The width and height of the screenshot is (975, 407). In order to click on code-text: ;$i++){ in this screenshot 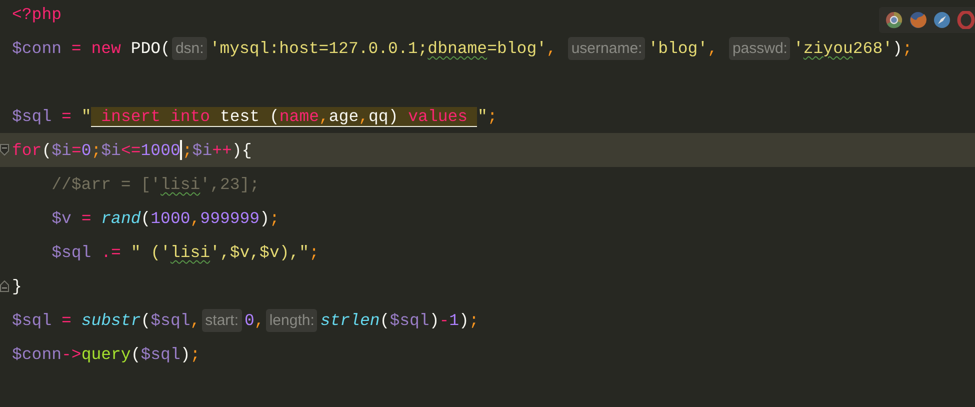, I will do `click(217, 150)`.